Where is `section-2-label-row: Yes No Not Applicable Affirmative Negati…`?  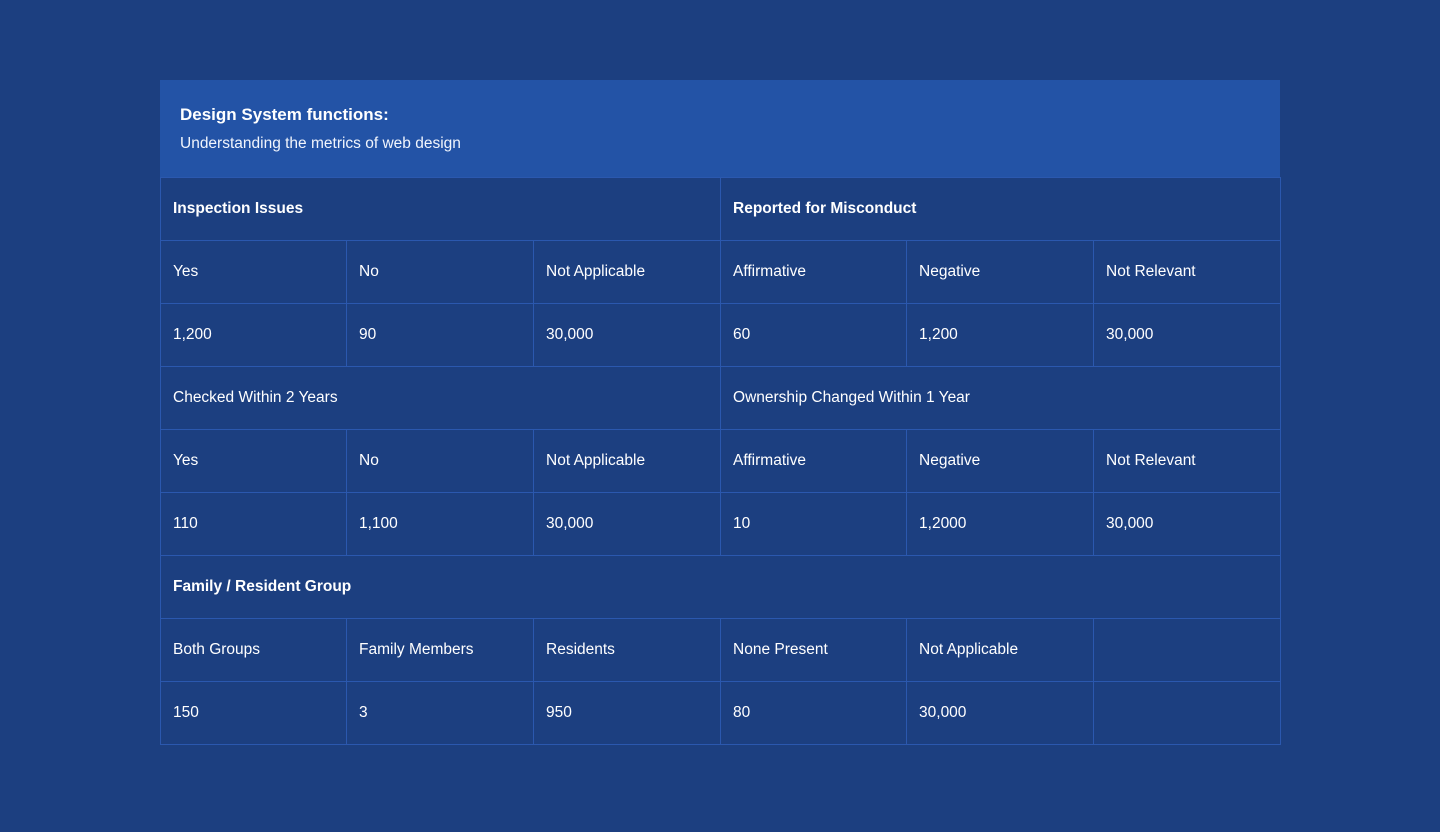
section-2-label-row: Yes No Not Applicable Affirmative Negati… is located at coordinates (721, 461).